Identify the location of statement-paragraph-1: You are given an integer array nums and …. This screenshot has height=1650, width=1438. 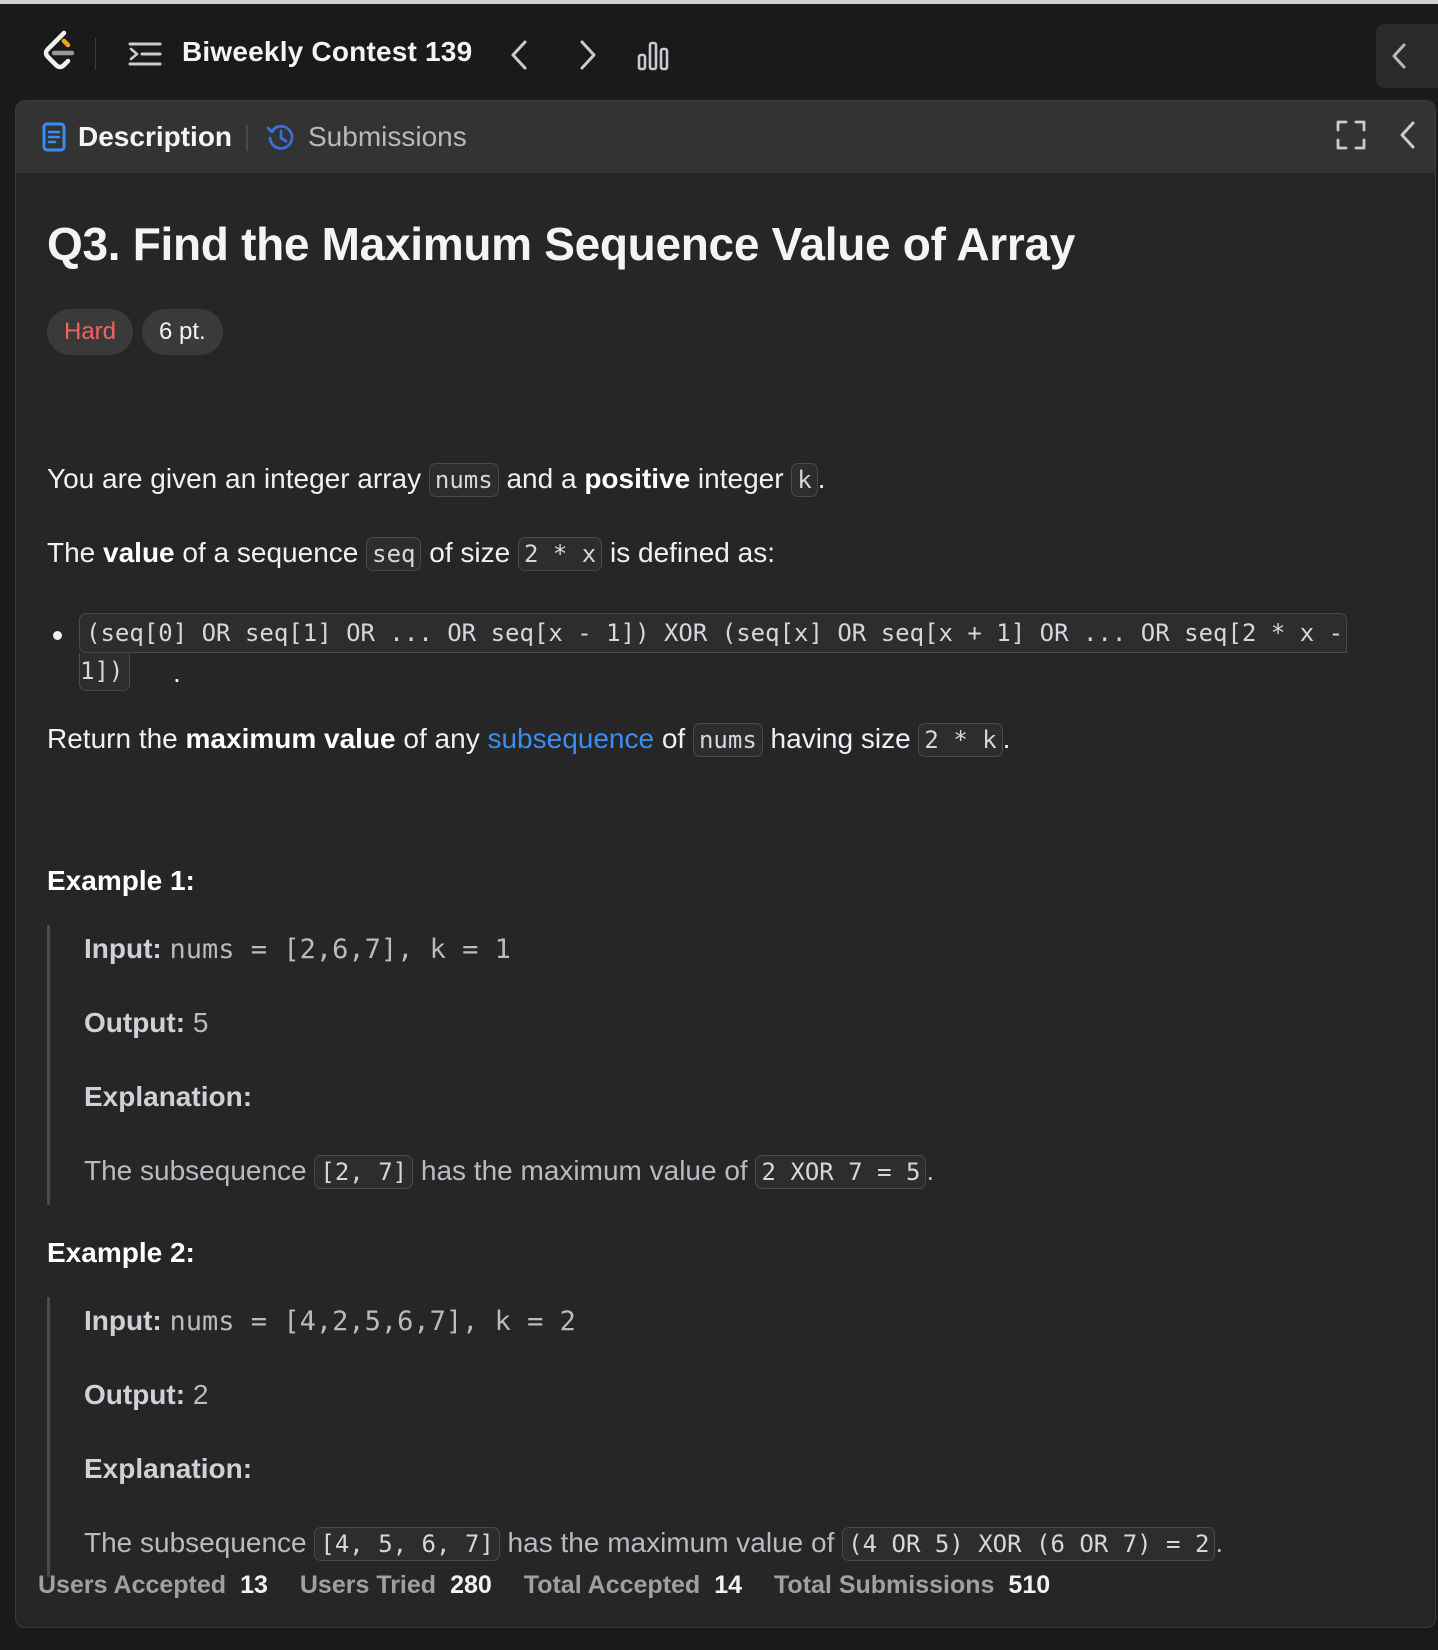
(436, 479).